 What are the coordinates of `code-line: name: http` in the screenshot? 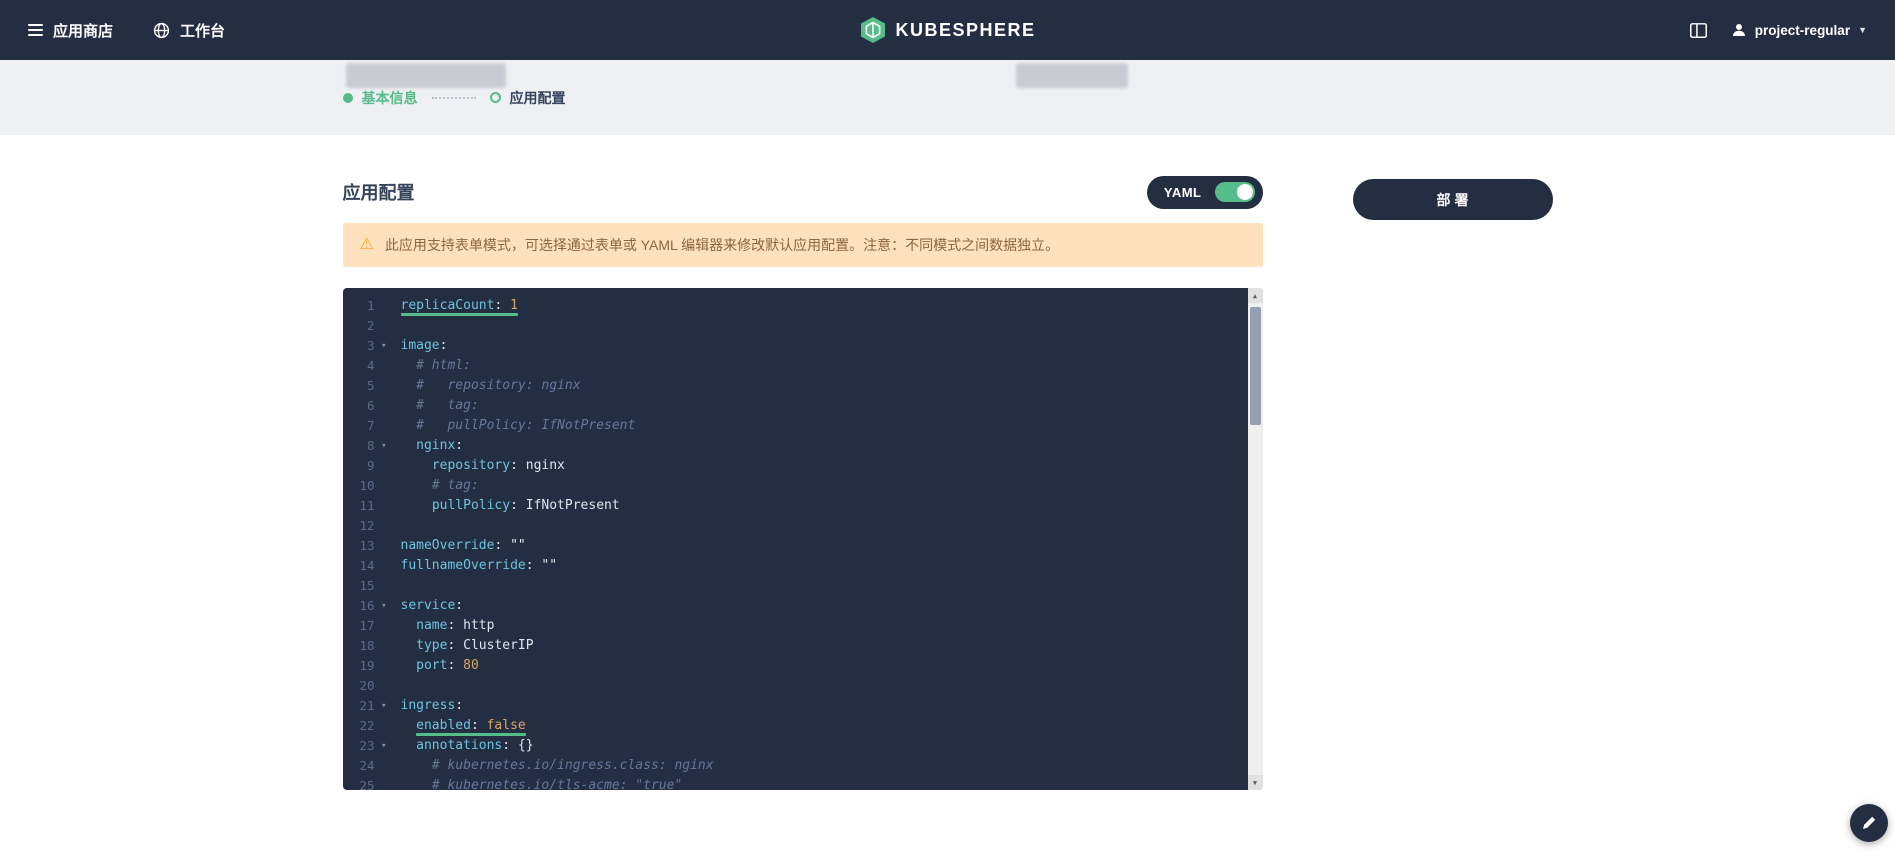 It's located at (455, 625).